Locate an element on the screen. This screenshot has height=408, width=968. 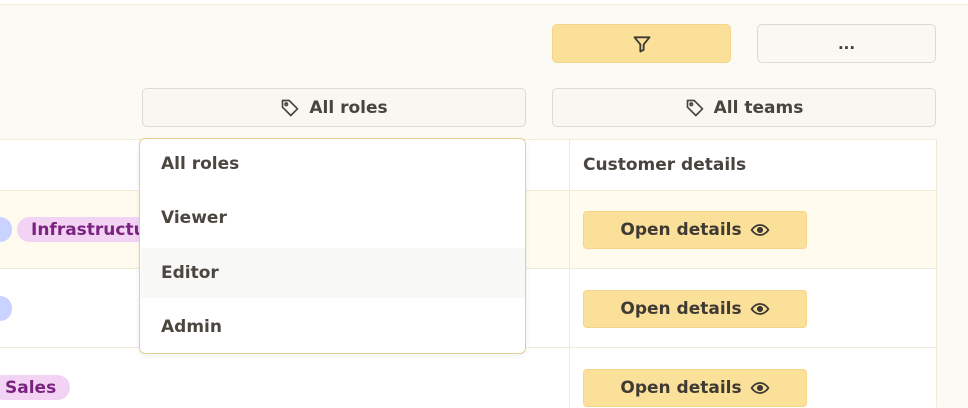
column-divider is located at coordinates (569, 273).